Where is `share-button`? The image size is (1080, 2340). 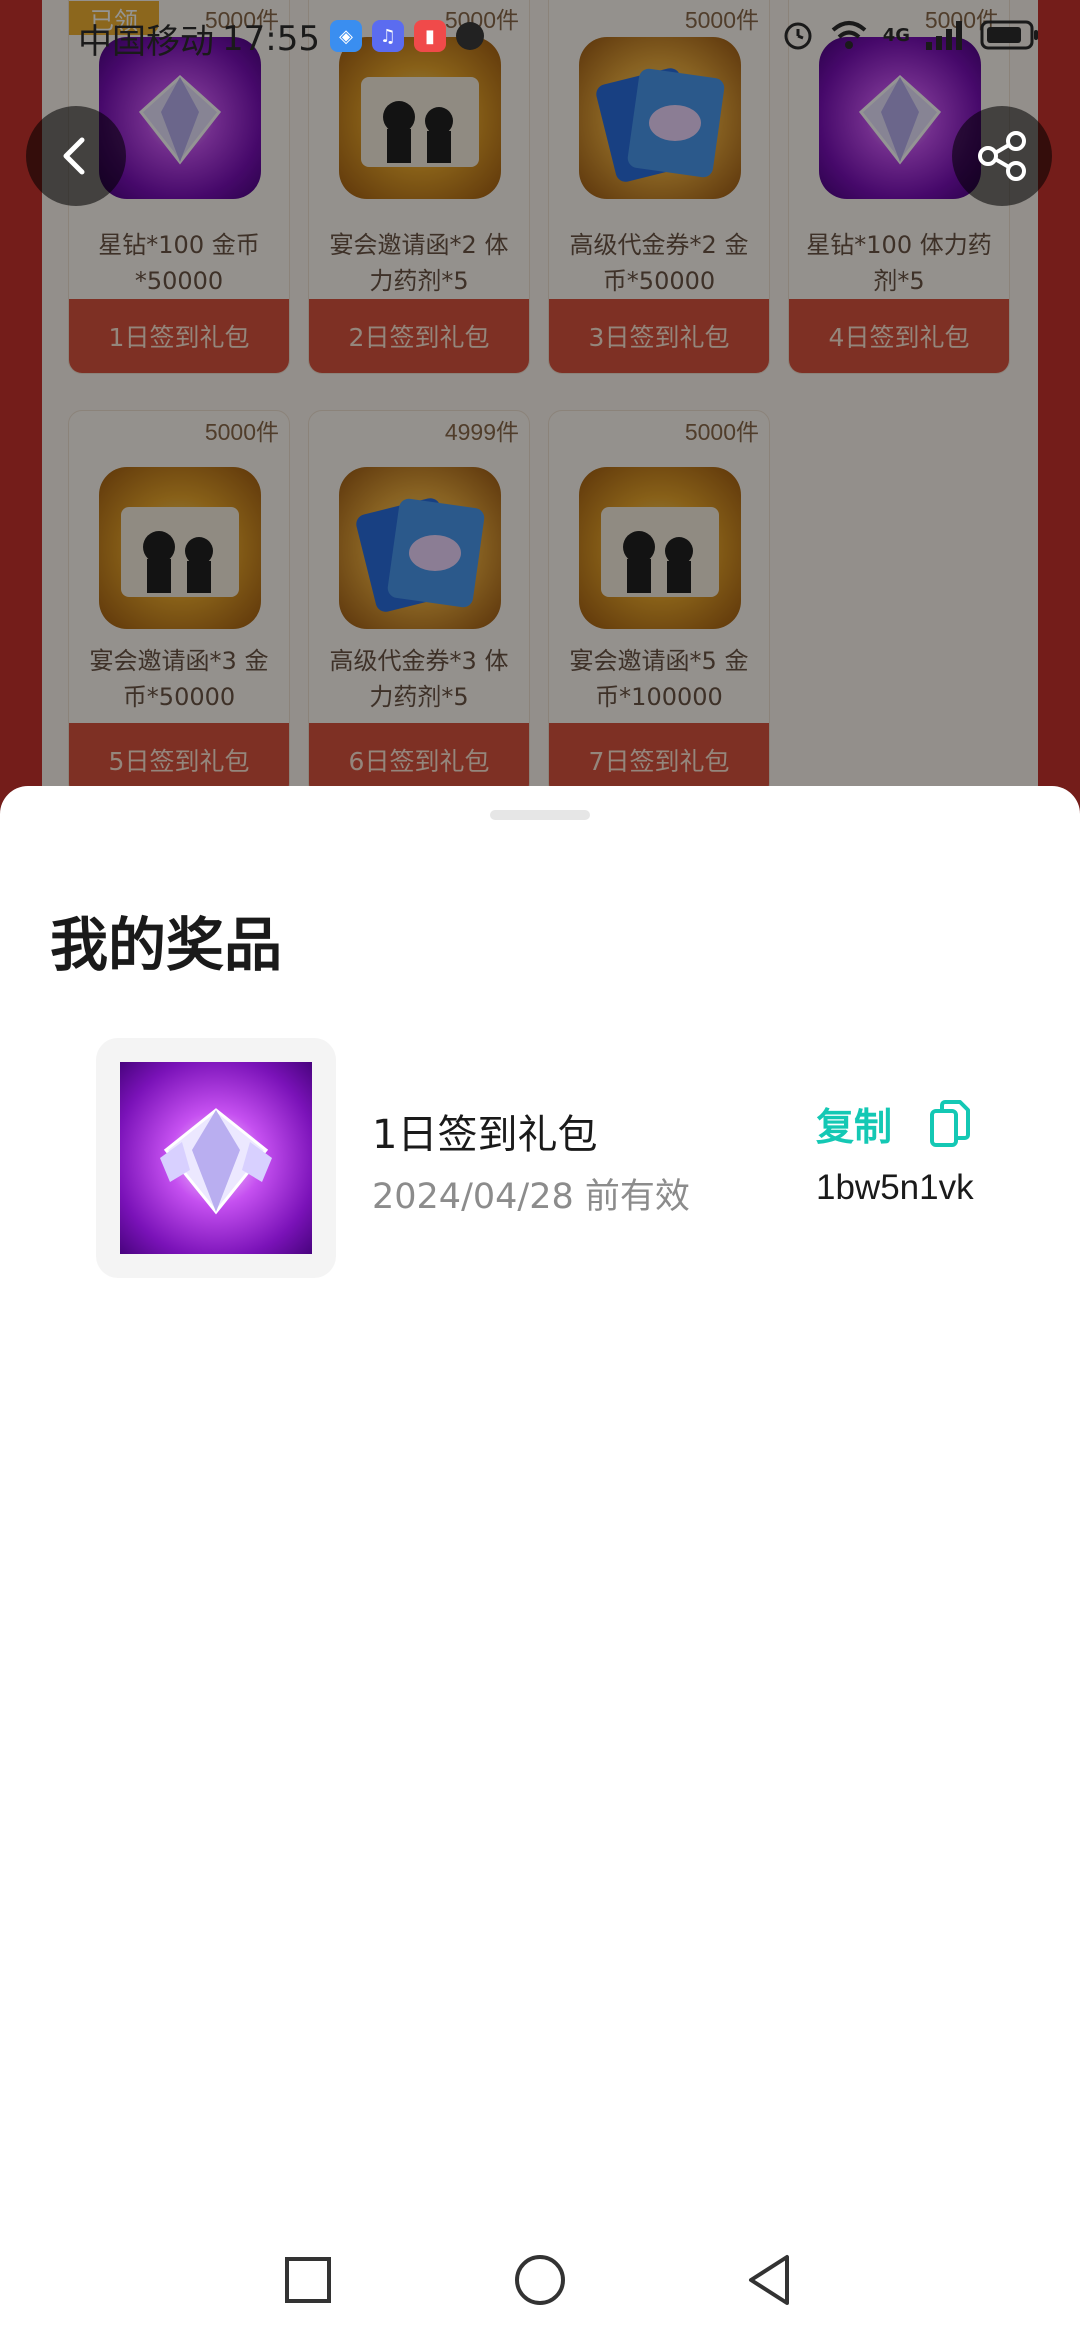
share-button is located at coordinates (1002, 156).